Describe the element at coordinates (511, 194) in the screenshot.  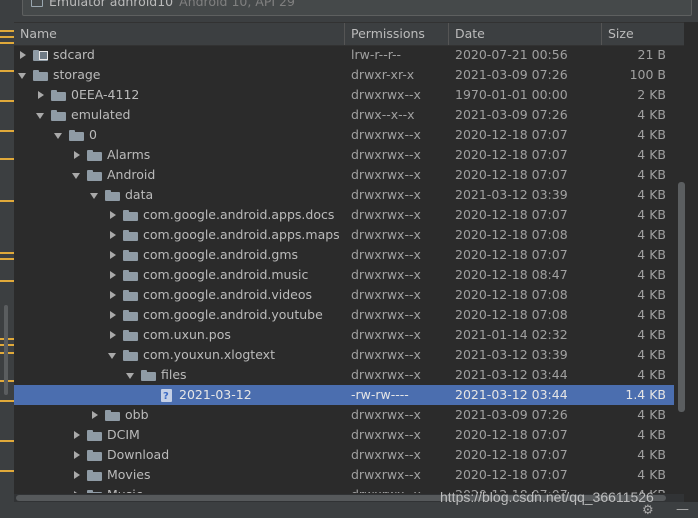
I see `file-date: 2021-03-12 03:39` at that location.